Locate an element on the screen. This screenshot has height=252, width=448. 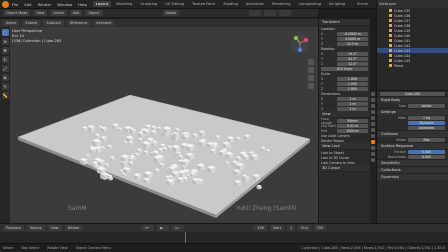
rigid-body-panel-title: Rigid Body is located at coordinates (412, 99).